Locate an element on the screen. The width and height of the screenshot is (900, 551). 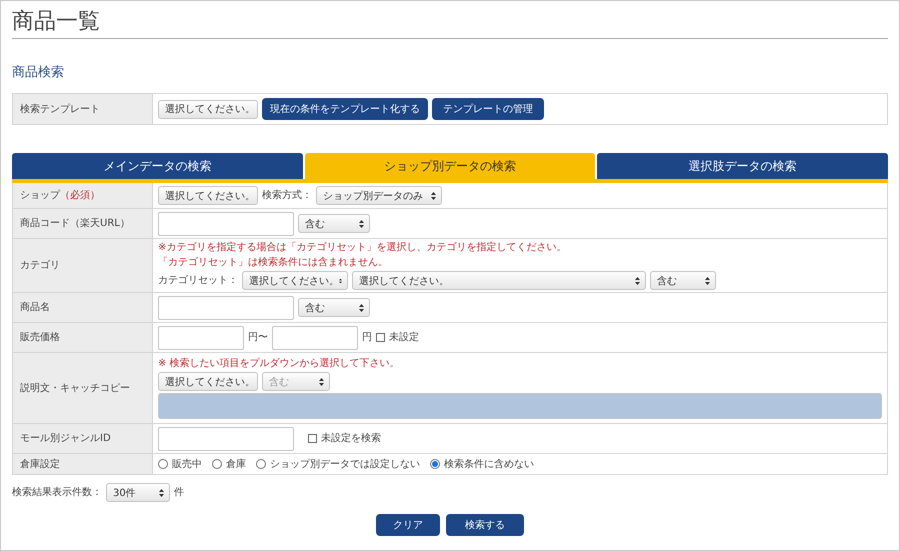
search-button: 検索する is located at coordinates (485, 525).